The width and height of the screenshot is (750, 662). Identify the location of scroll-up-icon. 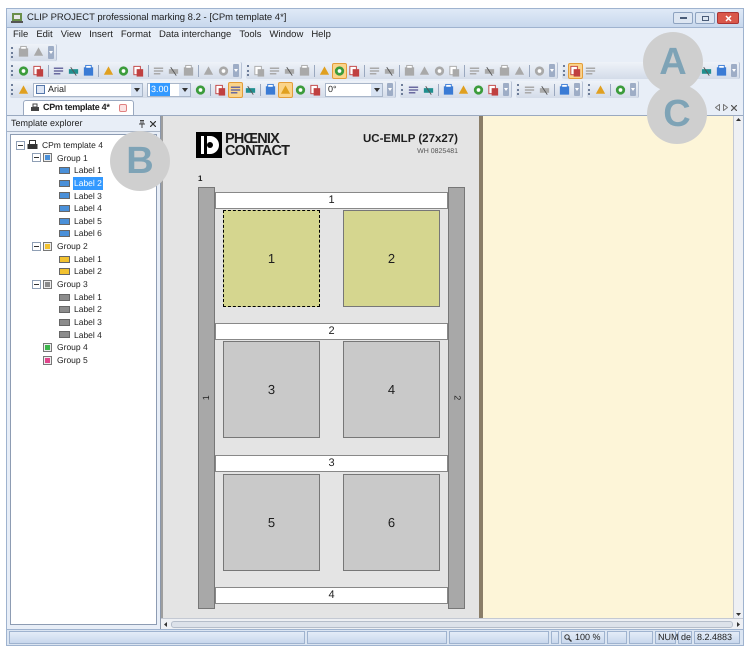
(738, 119).